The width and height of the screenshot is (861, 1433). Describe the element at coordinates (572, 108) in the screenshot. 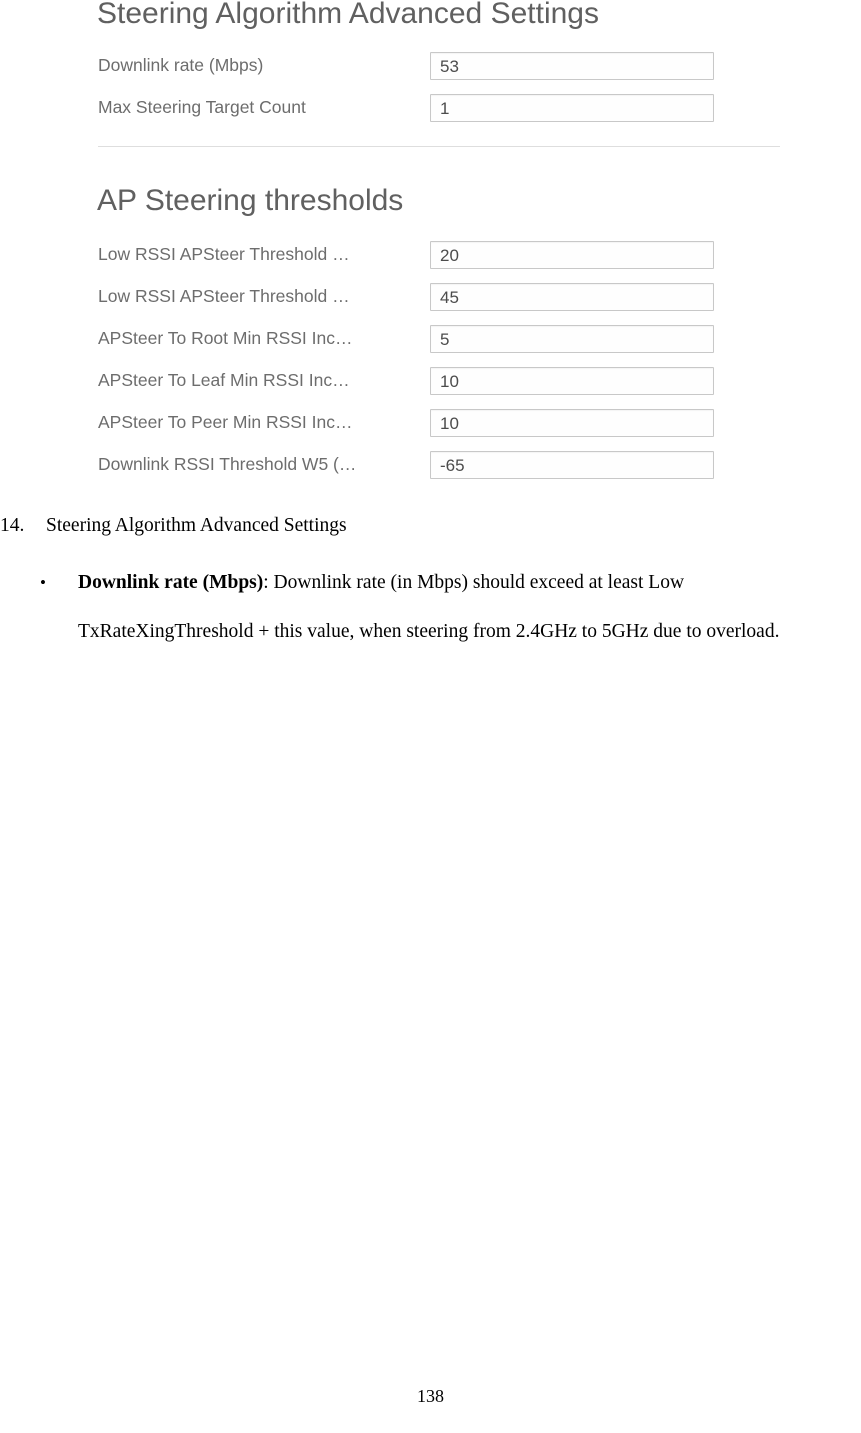

I see `input-max-steering-target-count: 1` at that location.